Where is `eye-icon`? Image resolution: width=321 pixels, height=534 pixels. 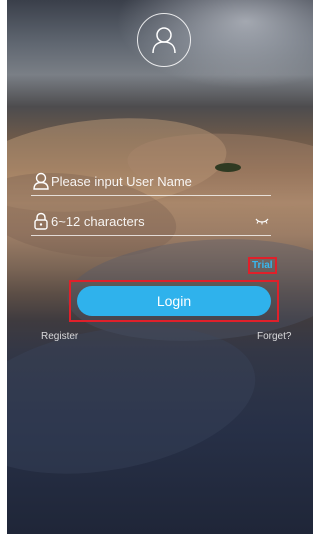
eye-icon is located at coordinates (262, 221).